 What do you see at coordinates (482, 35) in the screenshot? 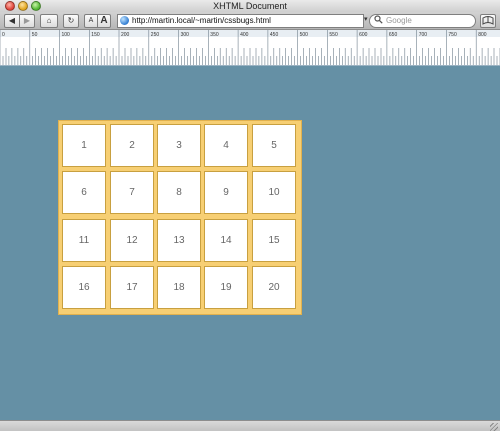
I see `ruler-label: 800` at bounding box center [482, 35].